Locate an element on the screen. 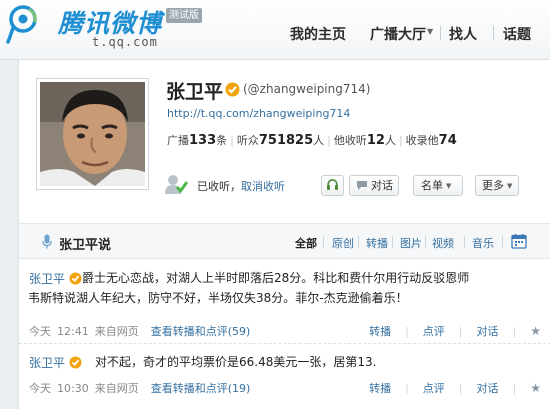 The image size is (550, 409). chat-button: 对话 is located at coordinates (374, 185).